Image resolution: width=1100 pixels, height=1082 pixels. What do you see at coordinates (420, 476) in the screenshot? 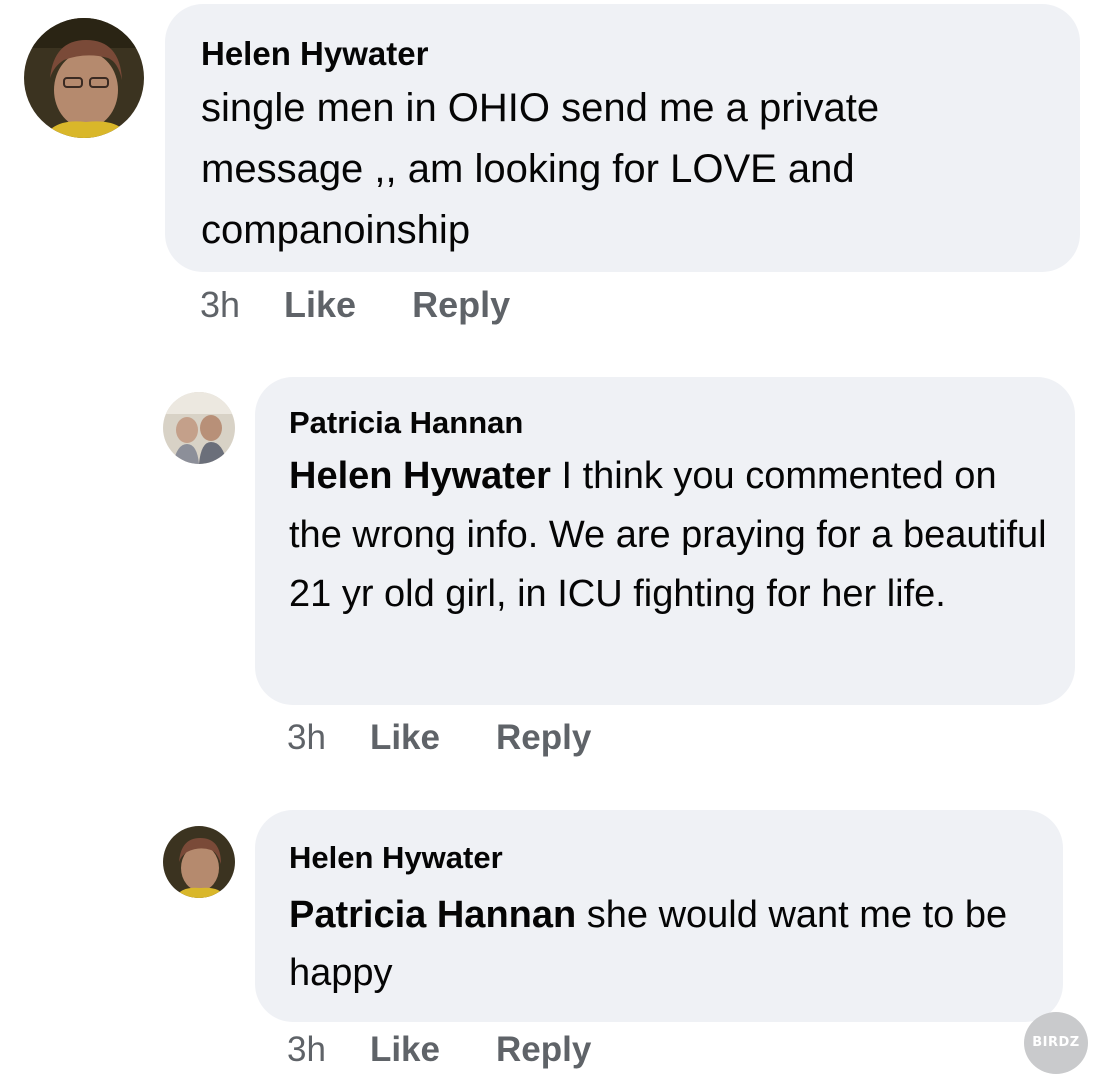
I see `comment-mention: Helen Hywater` at bounding box center [420, 476].